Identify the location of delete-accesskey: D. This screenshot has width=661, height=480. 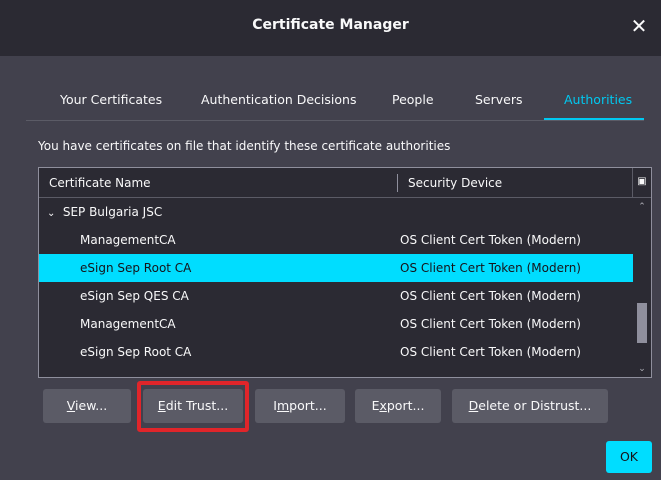
(473, 405).